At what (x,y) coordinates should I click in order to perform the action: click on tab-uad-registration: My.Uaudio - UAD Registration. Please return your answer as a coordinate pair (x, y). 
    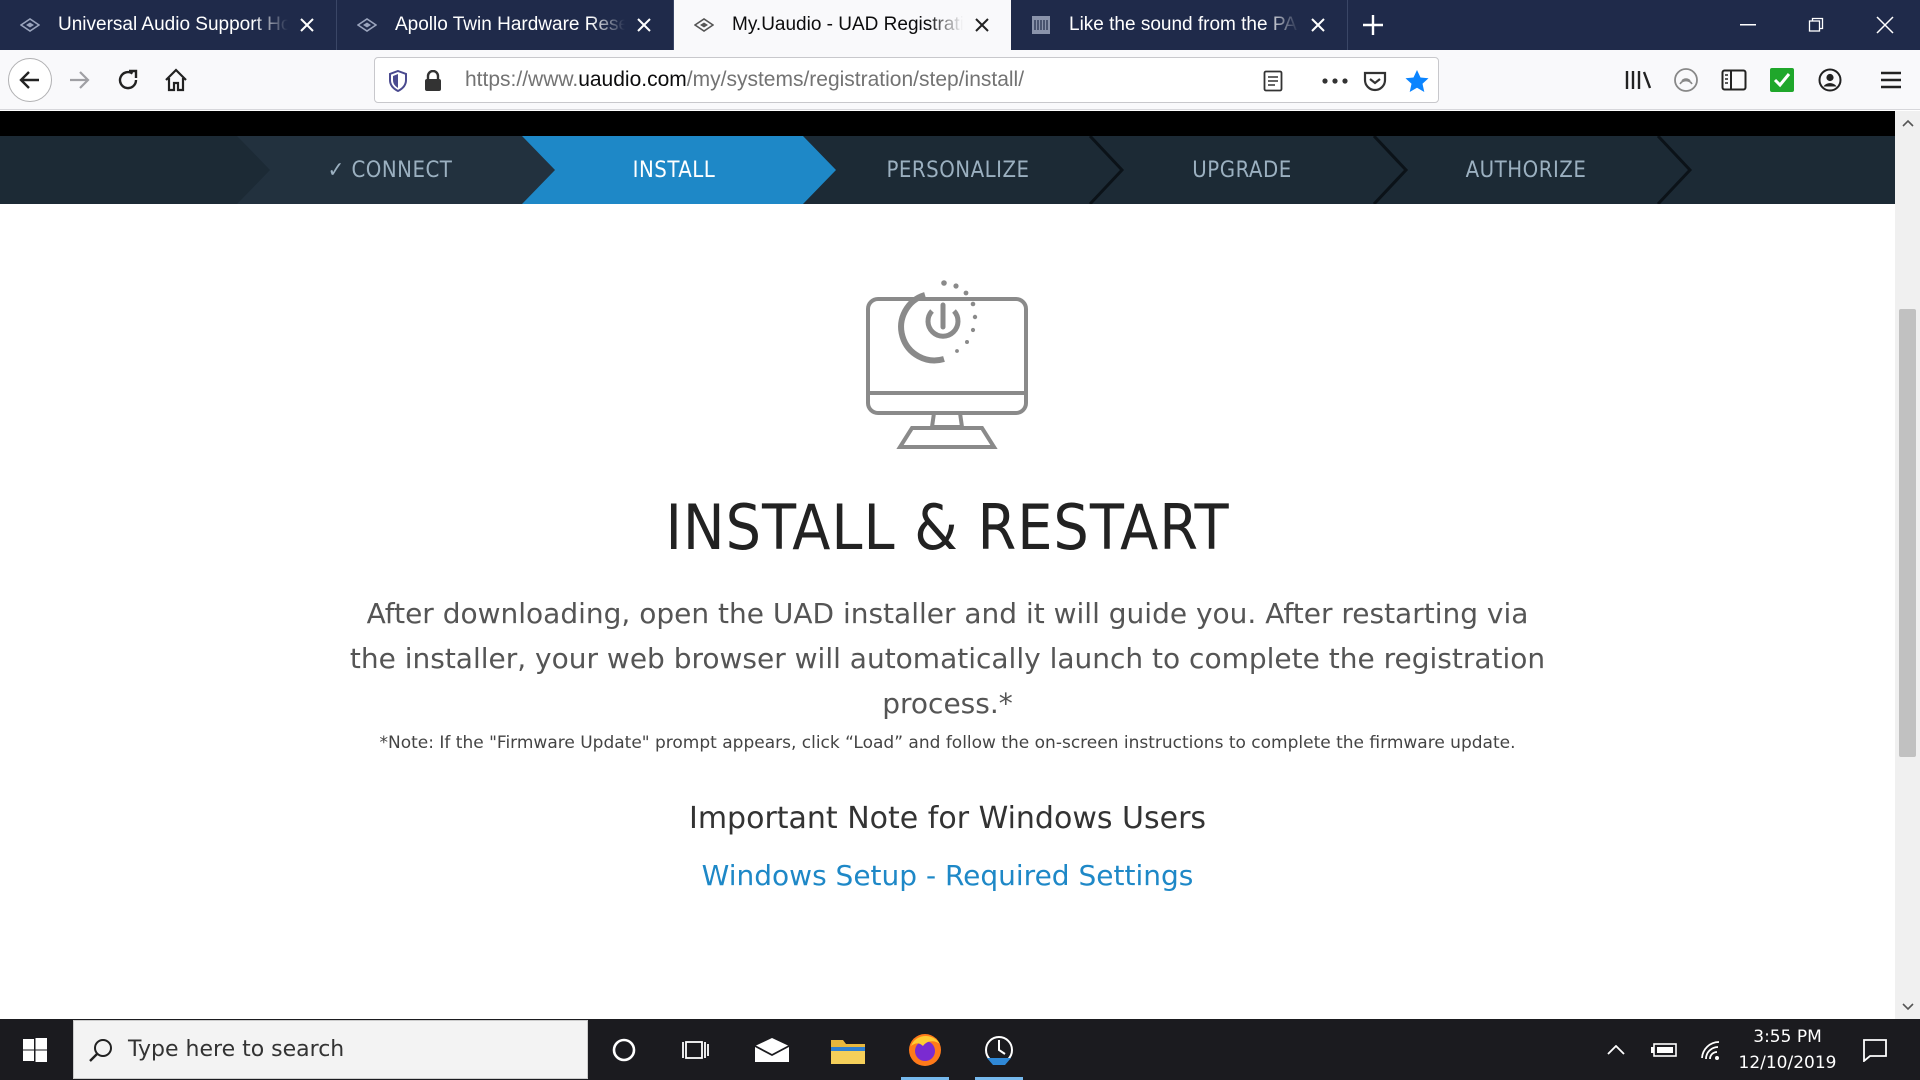
    Looking at the image, I should click on (842, 25).